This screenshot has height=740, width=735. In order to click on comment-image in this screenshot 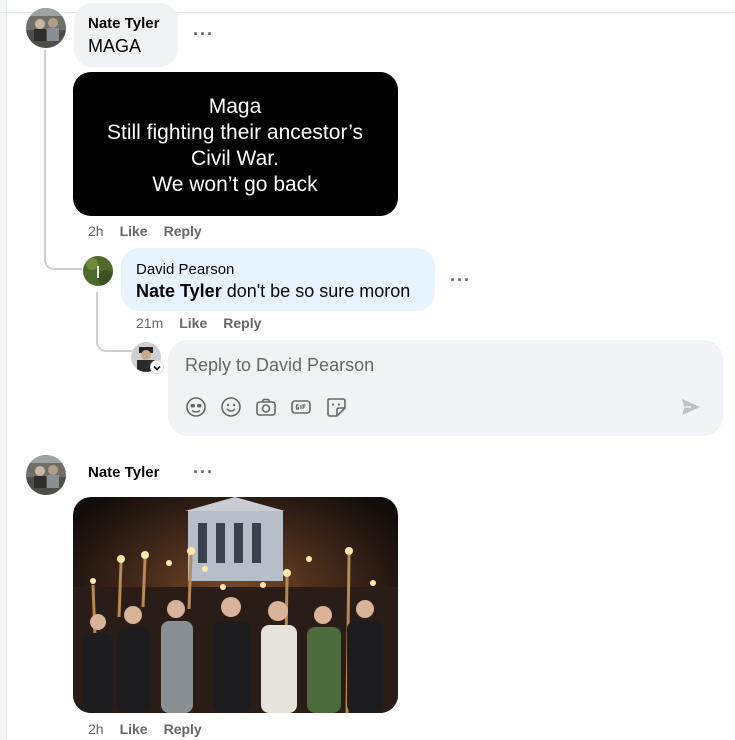, I will do `click(235, 605)`.